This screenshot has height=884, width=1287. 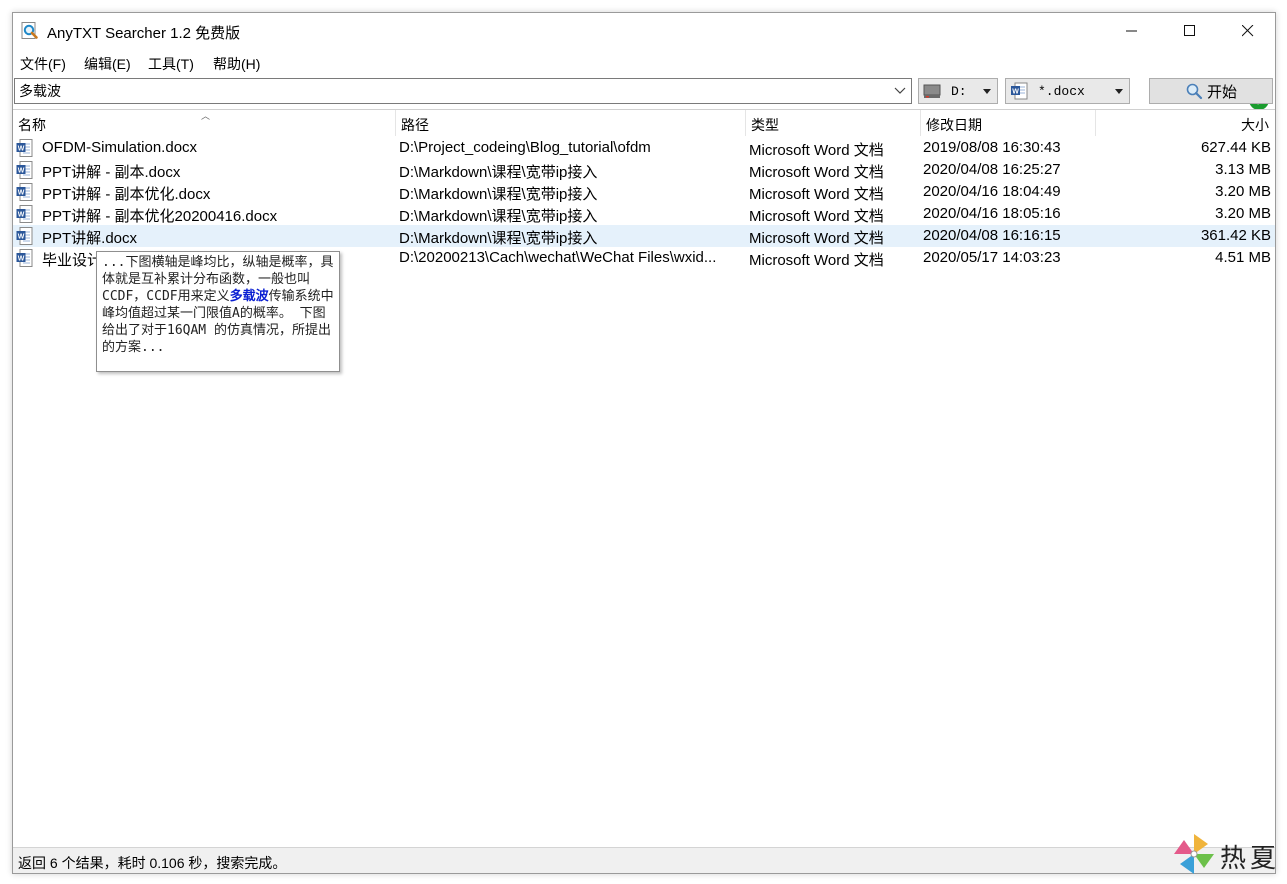 I want to click on cell-modified: 2020/04/16 18:04:49, so click(x=992, y=191).